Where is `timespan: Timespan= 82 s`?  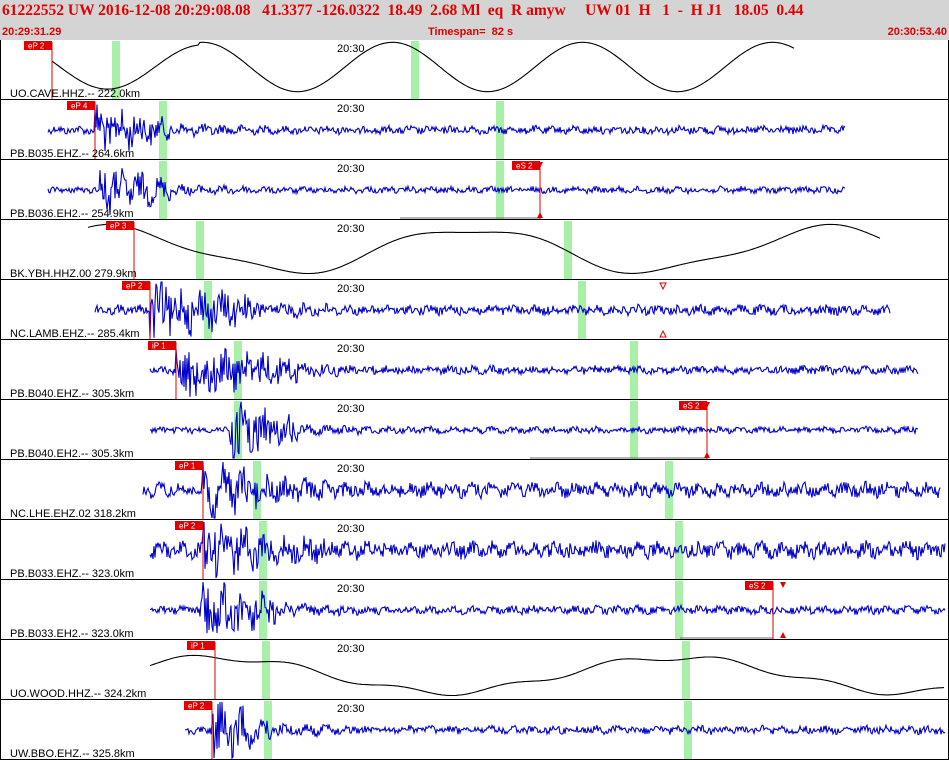 timespan: Timespan= 82 s is located at coordinates (471, 32).